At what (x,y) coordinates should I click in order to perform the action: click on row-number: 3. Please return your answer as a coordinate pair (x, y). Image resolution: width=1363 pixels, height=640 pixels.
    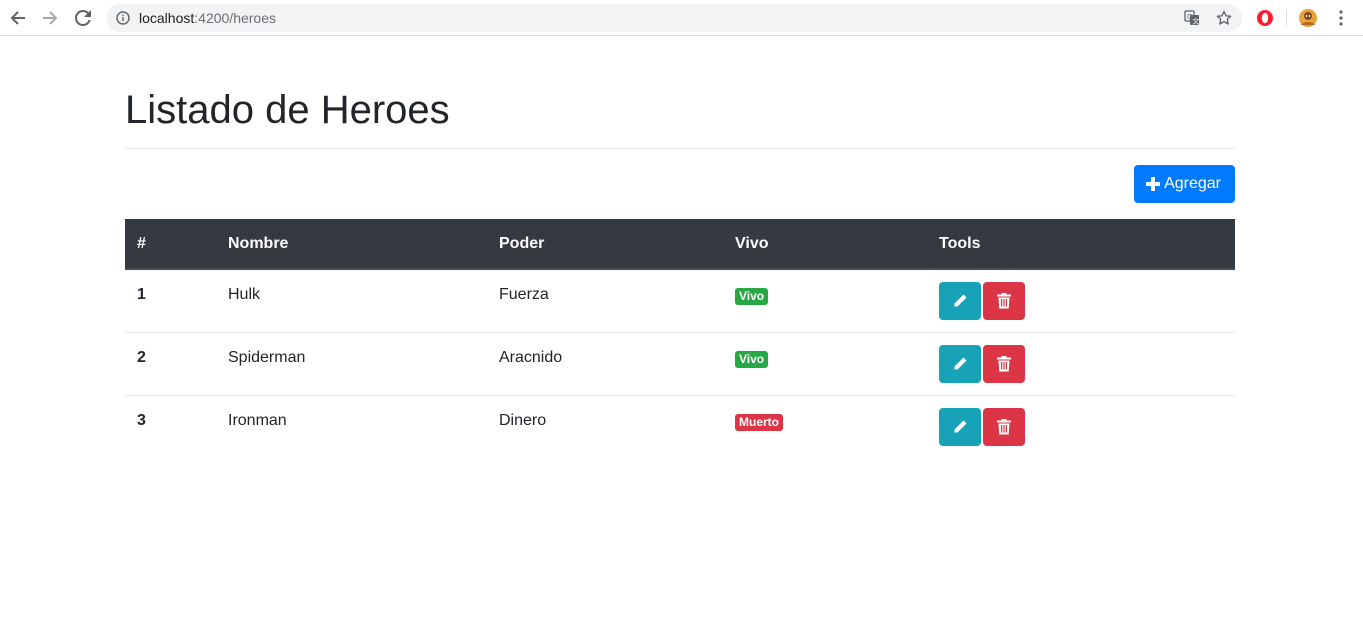
    Looking at the image, I should click on (141, 420).